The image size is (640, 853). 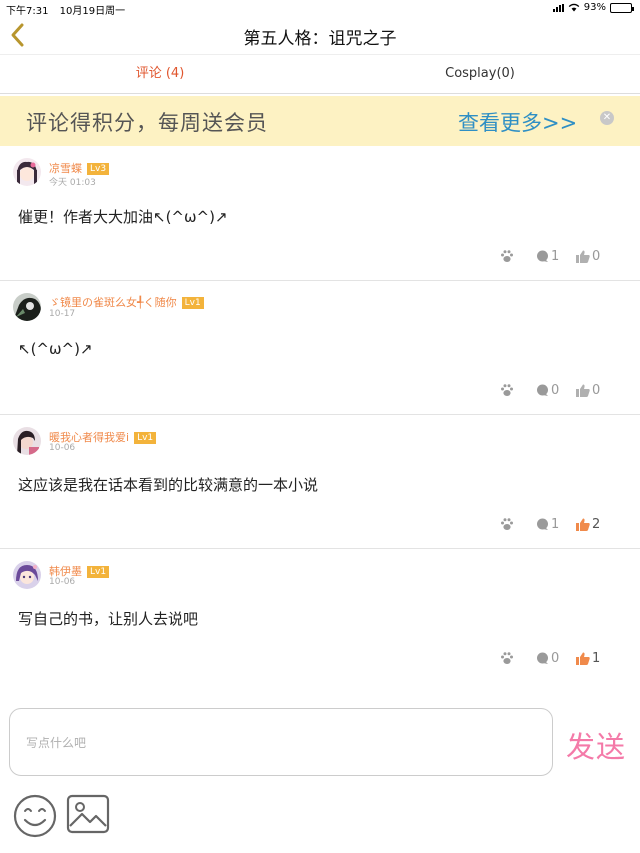 What do you see at coordinates (320, 39) in the screenshot?
I see `page-title: 第五人格：诅咒之子` at bounding box center [320, 39].